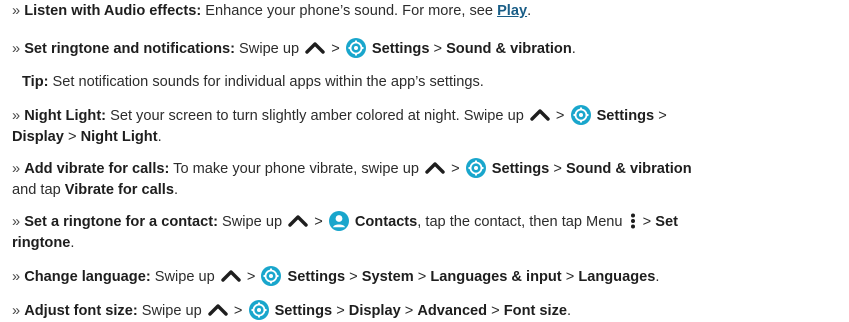 This screenshot has height=322, width=849. What do you see at coordinates (97, 169) in the screenshot?
I see `item-term: Add vibrate for calls:` at bounding box center [97, 169].